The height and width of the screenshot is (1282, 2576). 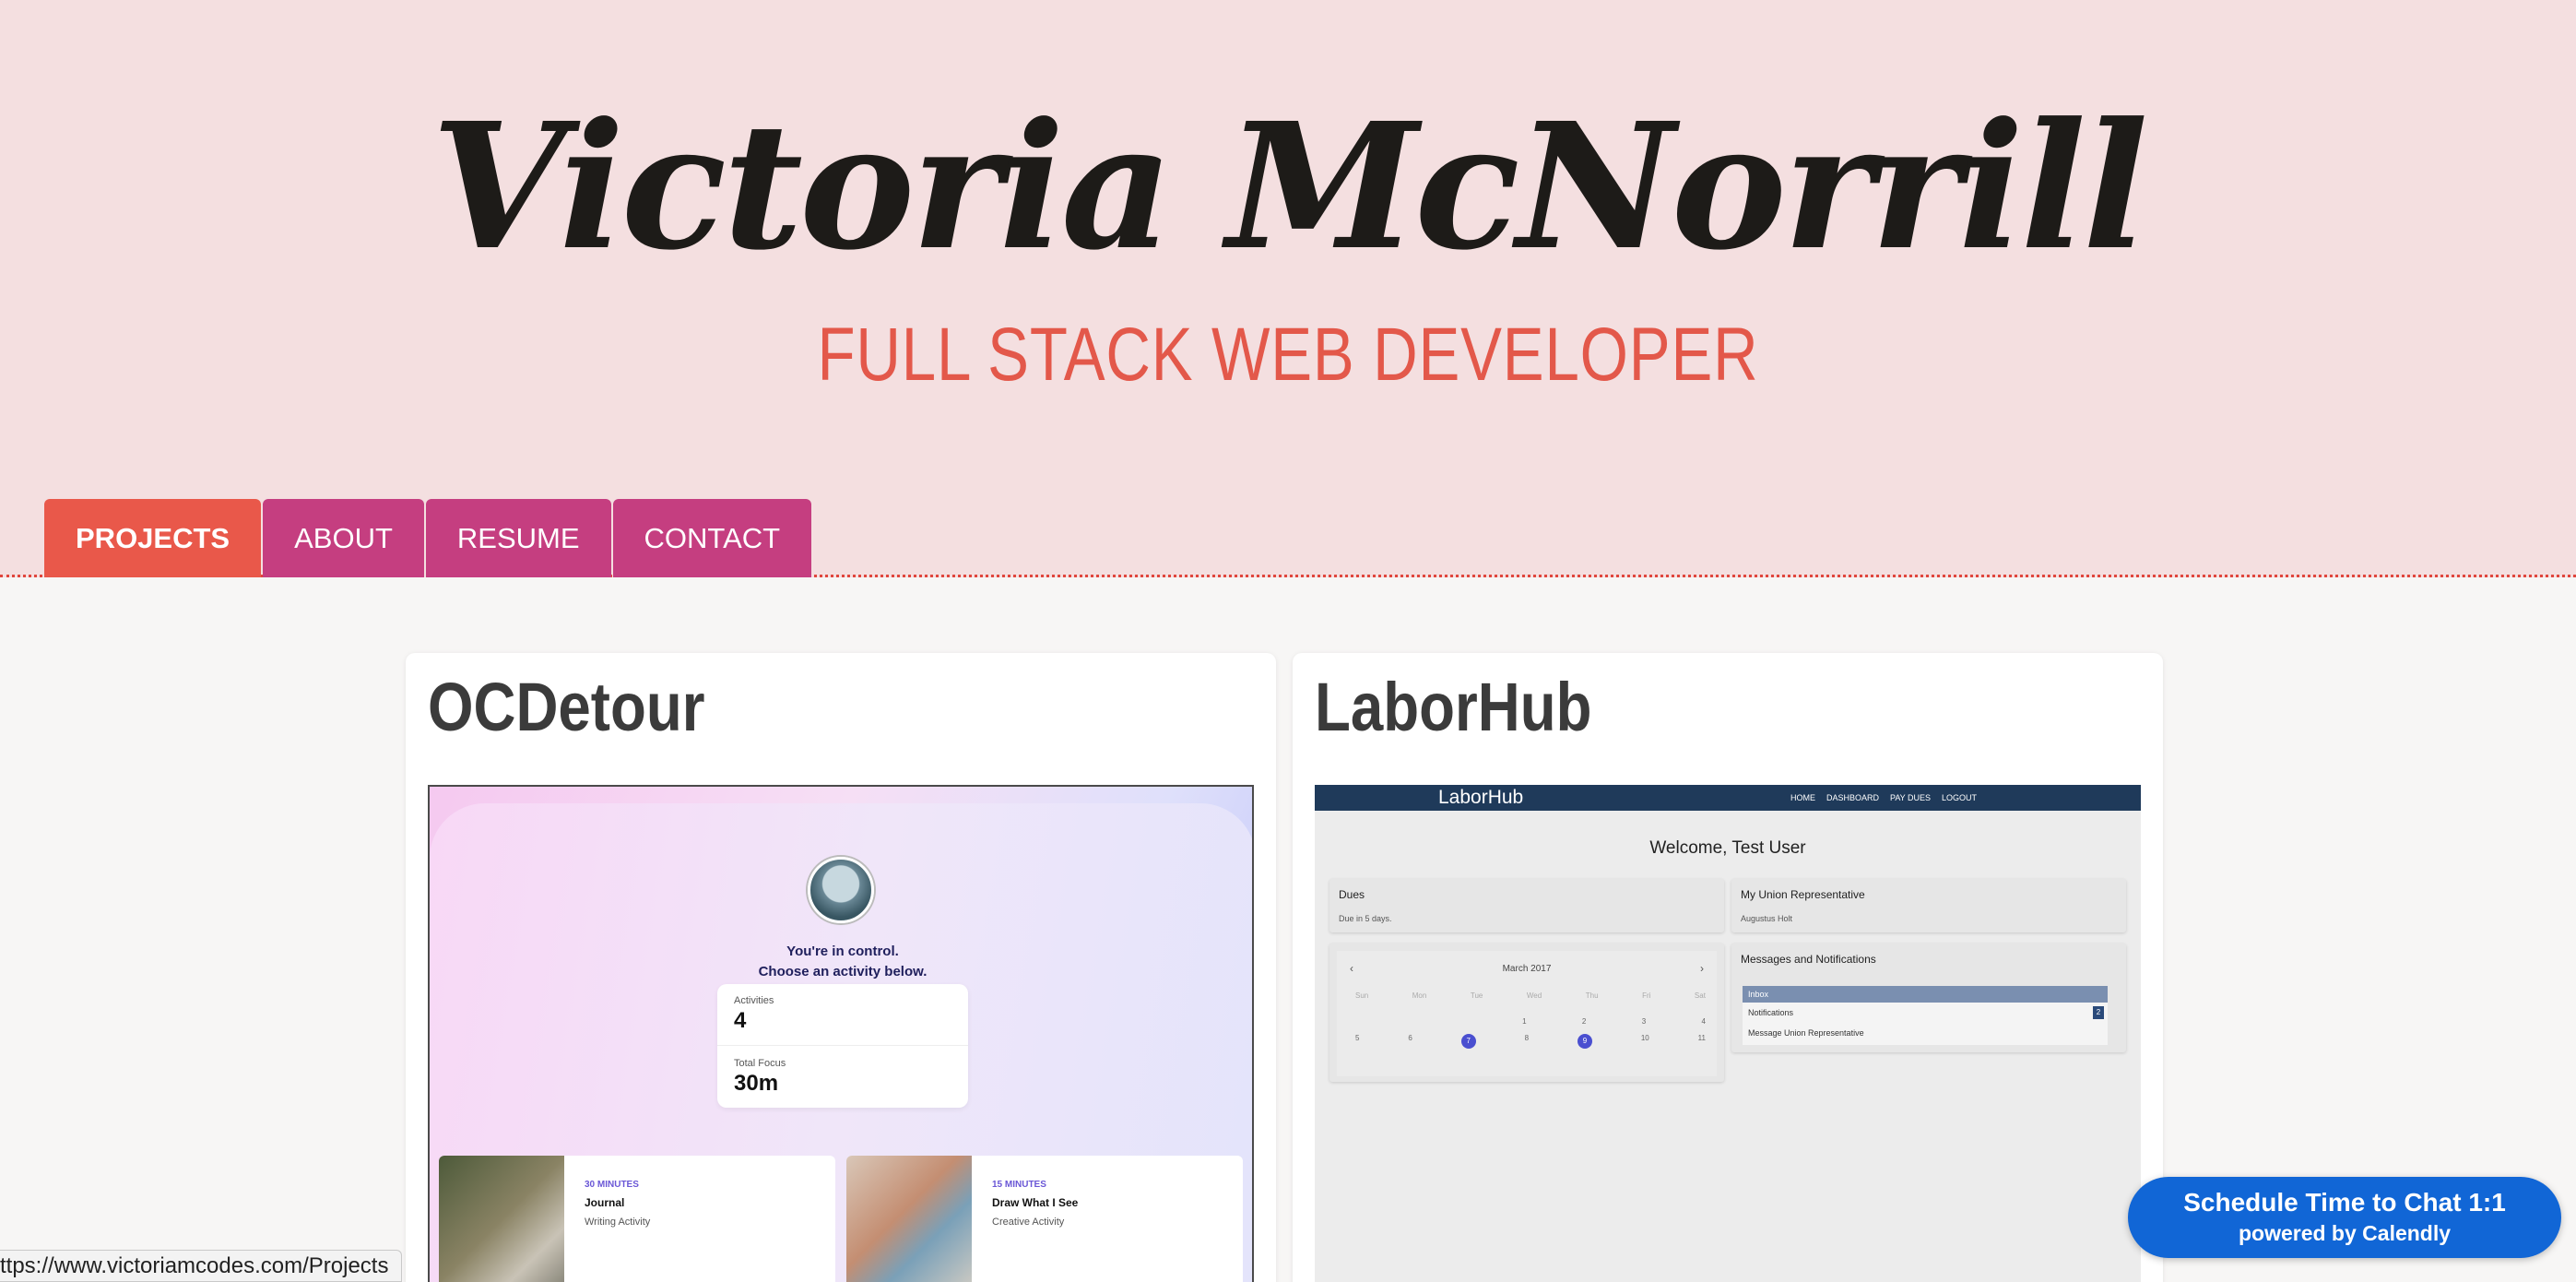 What do you see at coordinates (1035, 1202) in the screenshot?
I see `activity-name: Draw What I See` at bounding box center [1035, 1202].